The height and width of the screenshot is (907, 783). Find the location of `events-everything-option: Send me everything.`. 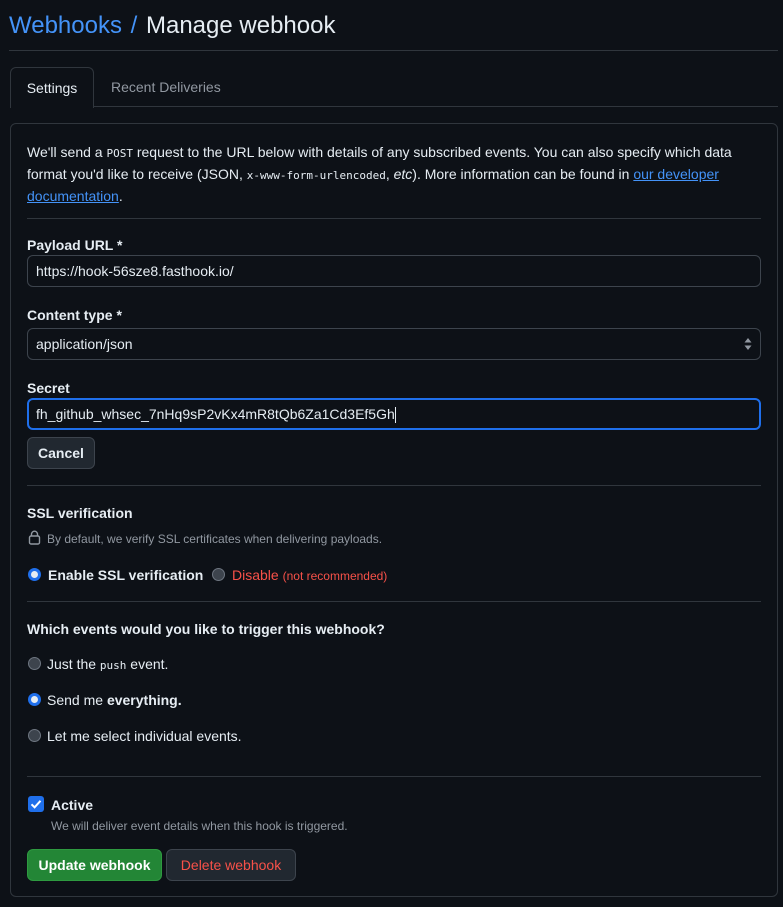

events-everything-option: Send me everything. is located at coordinates (114, 700).